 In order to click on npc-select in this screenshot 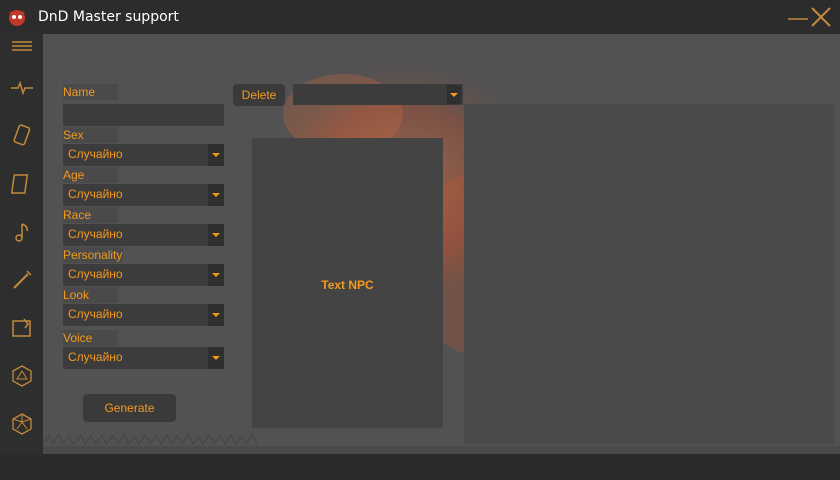, I will do `click(378, 94)`.